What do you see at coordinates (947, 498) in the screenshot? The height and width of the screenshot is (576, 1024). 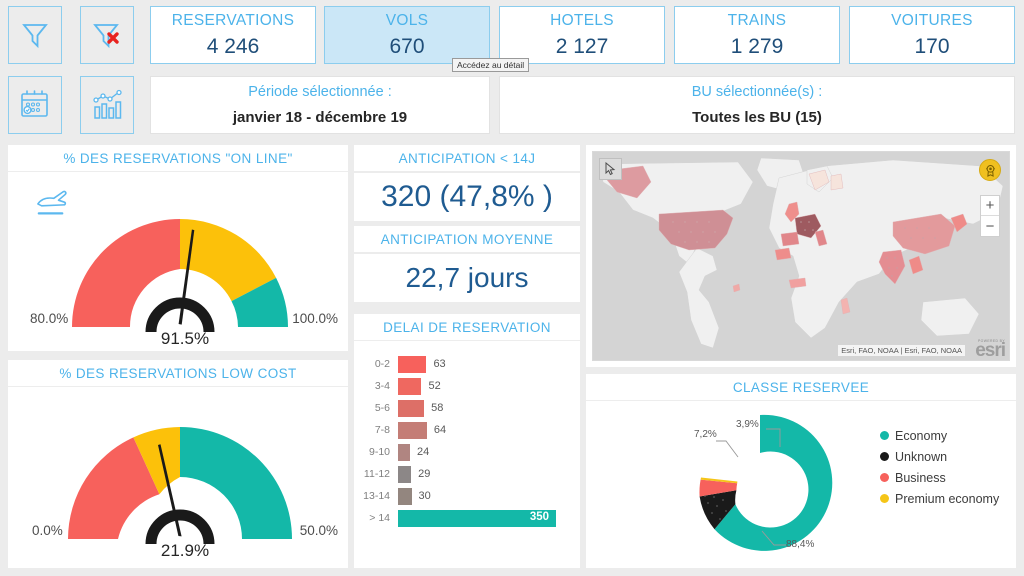 I see `legend-label: Premium economy` at bounding box center [947, 498].